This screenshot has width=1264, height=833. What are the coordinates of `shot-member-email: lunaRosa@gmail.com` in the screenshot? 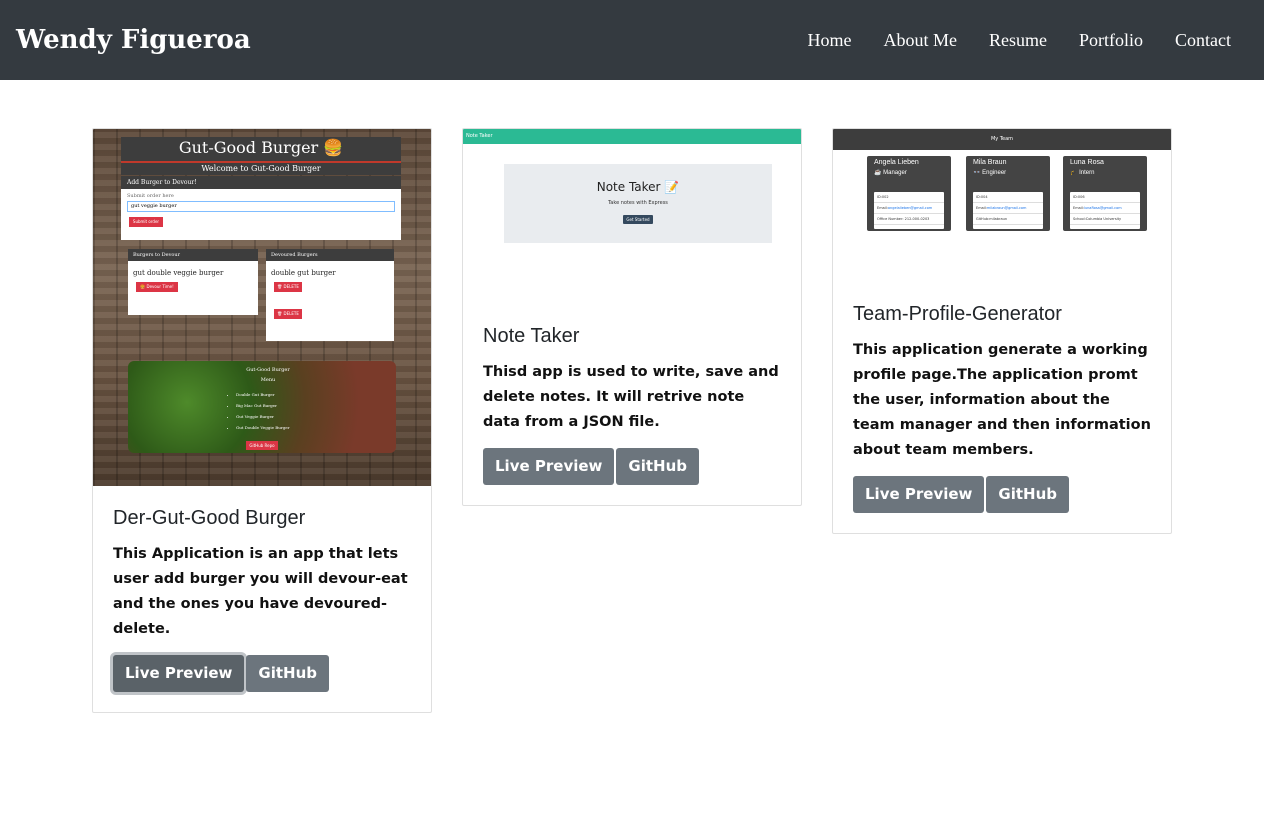 It's located at (1102, 208).